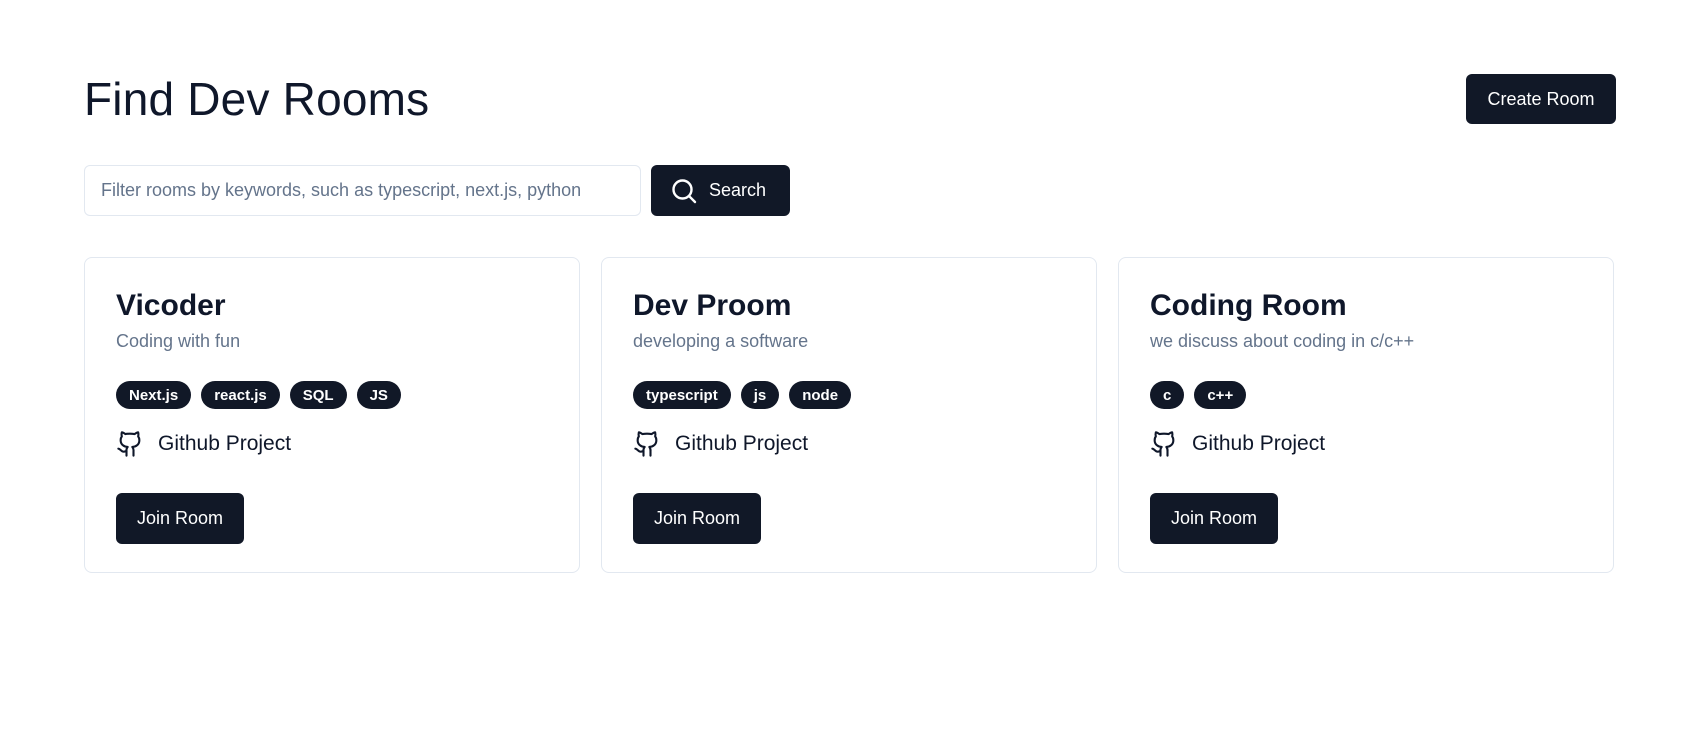 The image size is (1702, 750). I want to click on create-room-button: Create Room, so click(1541, 99).